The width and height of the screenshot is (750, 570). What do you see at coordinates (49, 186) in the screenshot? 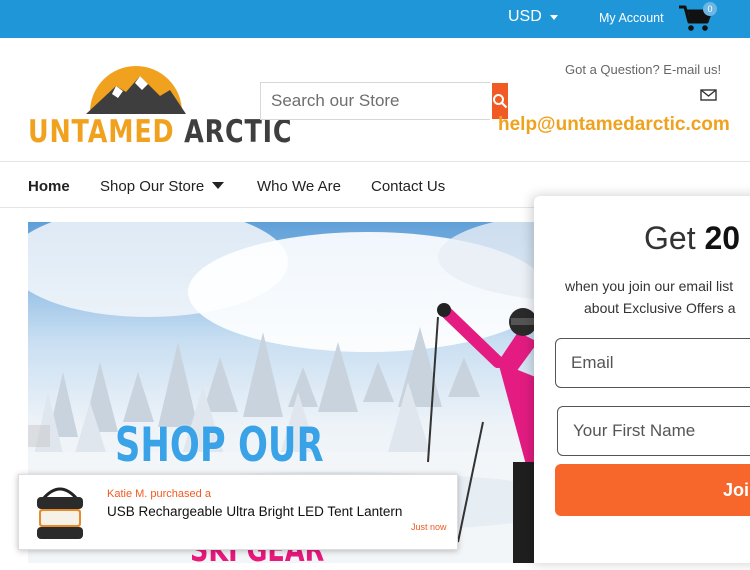
I see `nav-item-home: Home` at bounding box center [49, 186].